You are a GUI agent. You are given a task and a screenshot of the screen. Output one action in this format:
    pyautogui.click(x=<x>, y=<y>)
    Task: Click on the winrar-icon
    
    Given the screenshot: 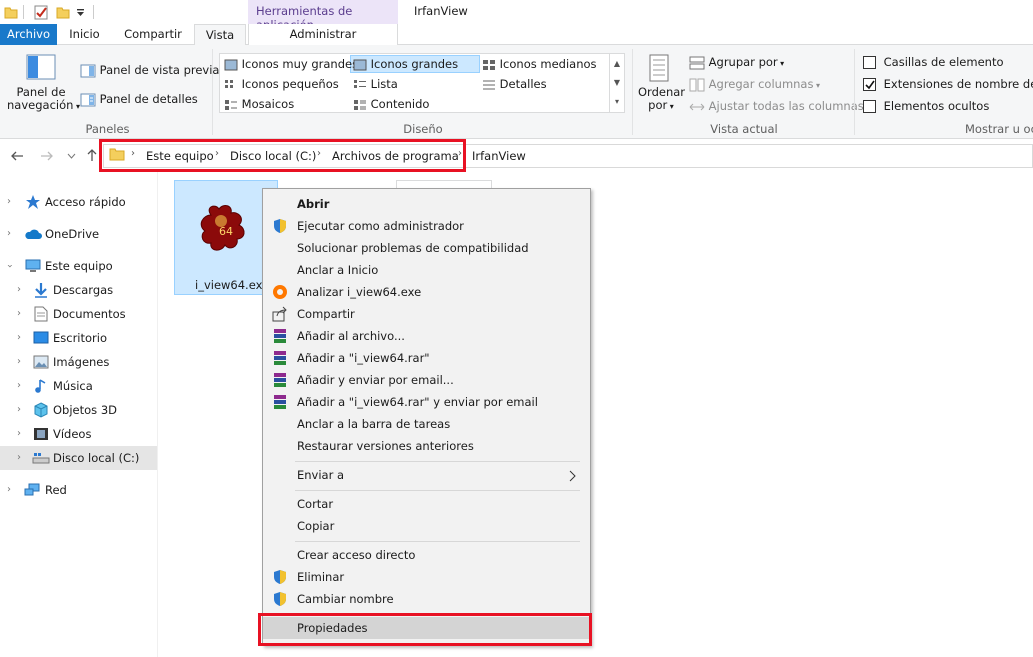 What is the action you would take?
    pyautogui.click(x=280, y=380)
    